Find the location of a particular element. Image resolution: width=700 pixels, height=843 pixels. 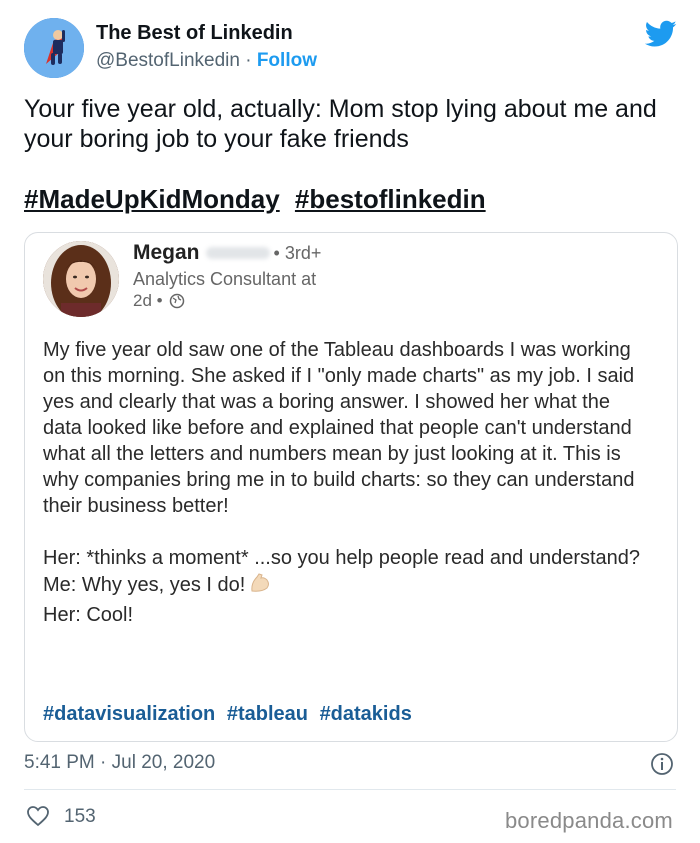

profile-photo-icon is located at coordinates (81, 279).